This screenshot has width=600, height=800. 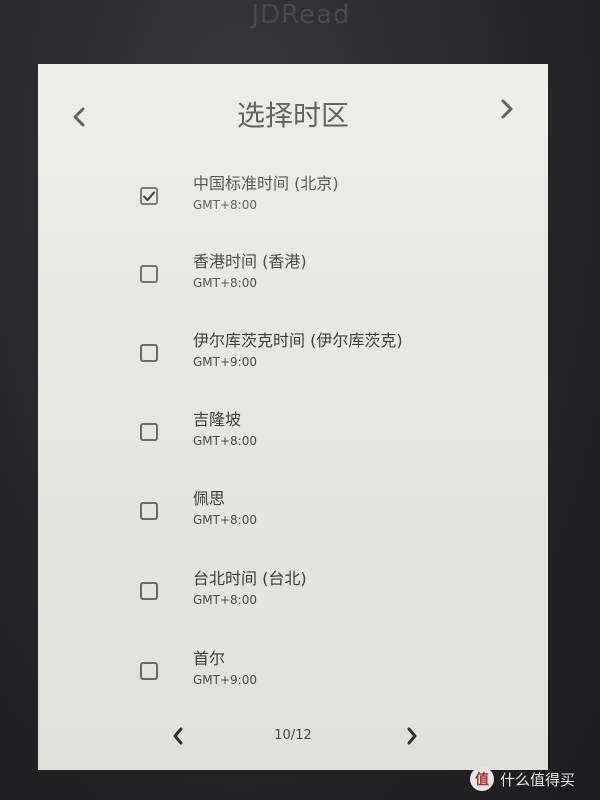 I want to click on header-prev-button, so click(x=79, y=117).